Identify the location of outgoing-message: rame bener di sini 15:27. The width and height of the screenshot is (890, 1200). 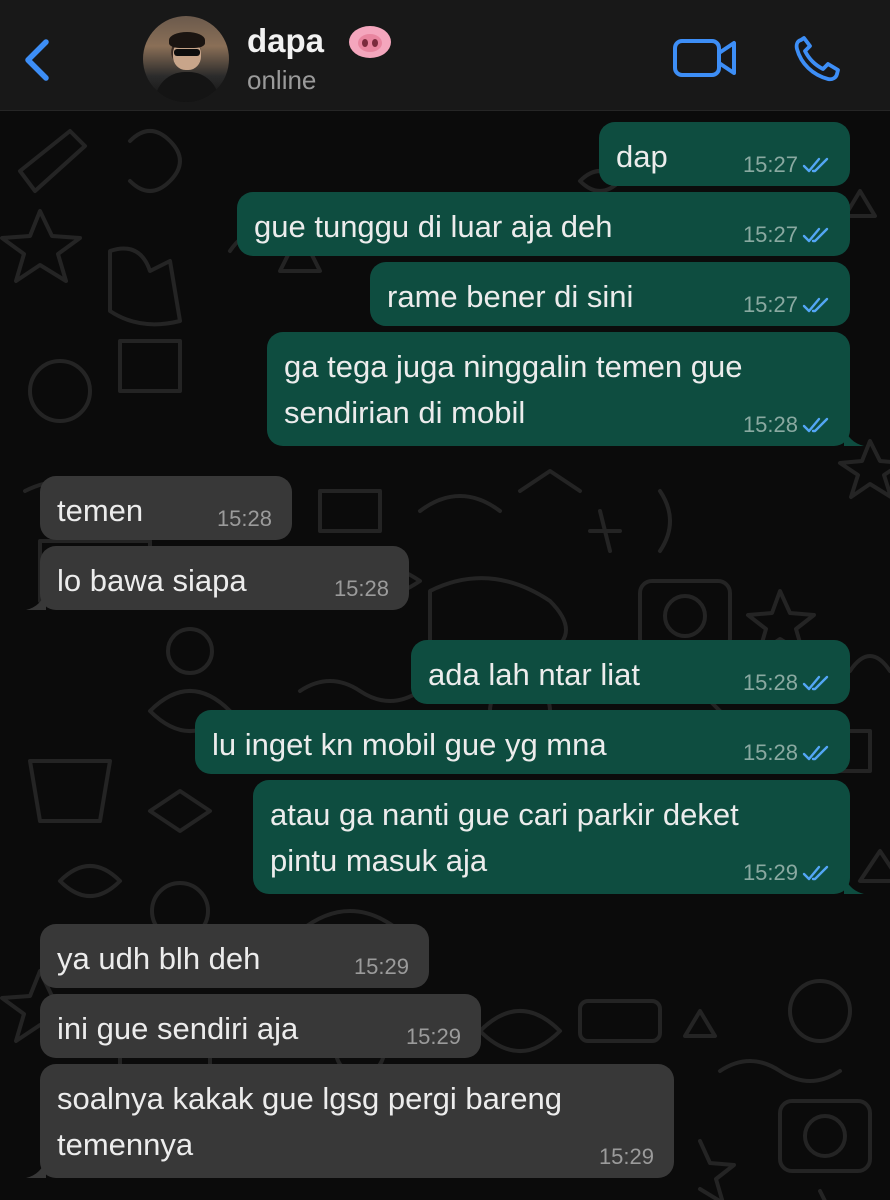
(610, 294).